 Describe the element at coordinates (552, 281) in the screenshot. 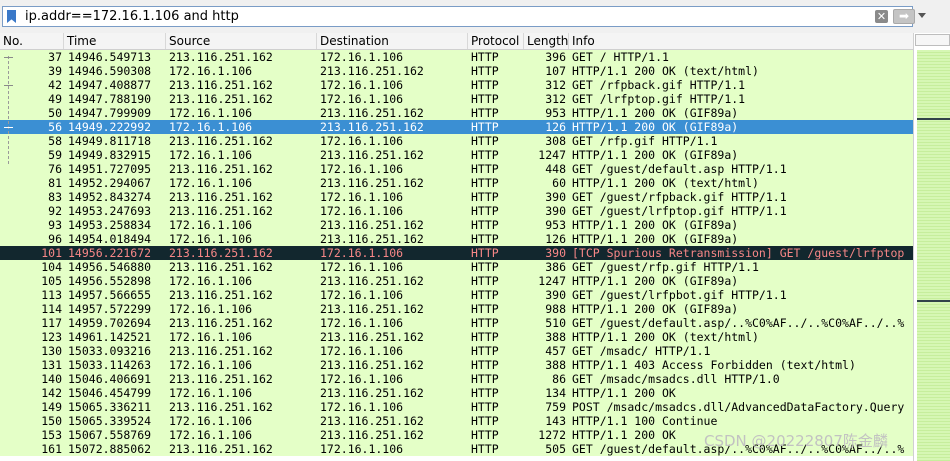

I see `packet-length: 1247` at that location.